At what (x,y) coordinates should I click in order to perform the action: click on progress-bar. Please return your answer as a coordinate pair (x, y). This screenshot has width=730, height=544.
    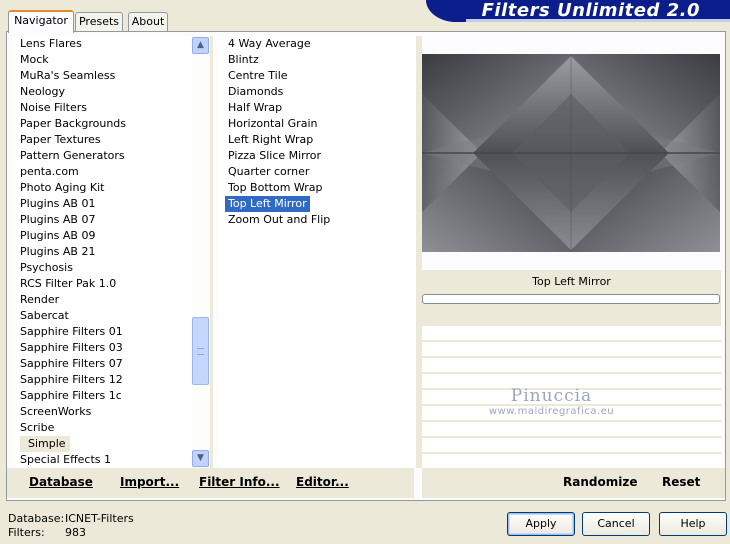
    Looking at the image, I should click on (571, 299).